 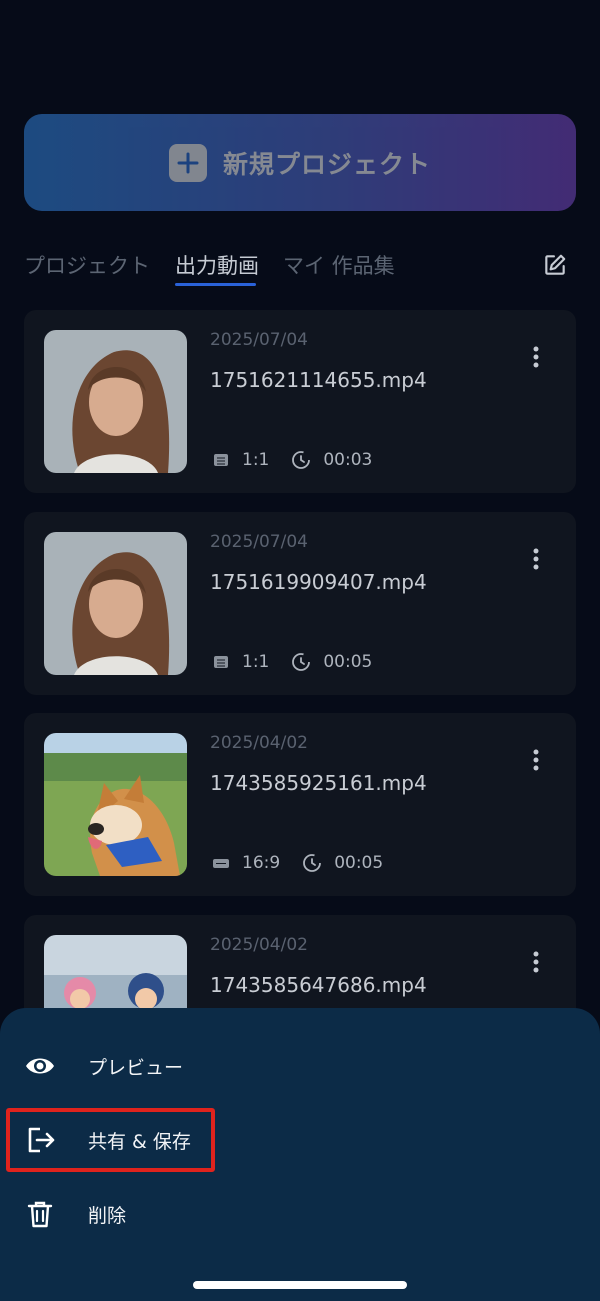 What do you see at coordinates (110, 1140) in the screenshot?
I see `highlight-box` at bounding box center [110, 1140].